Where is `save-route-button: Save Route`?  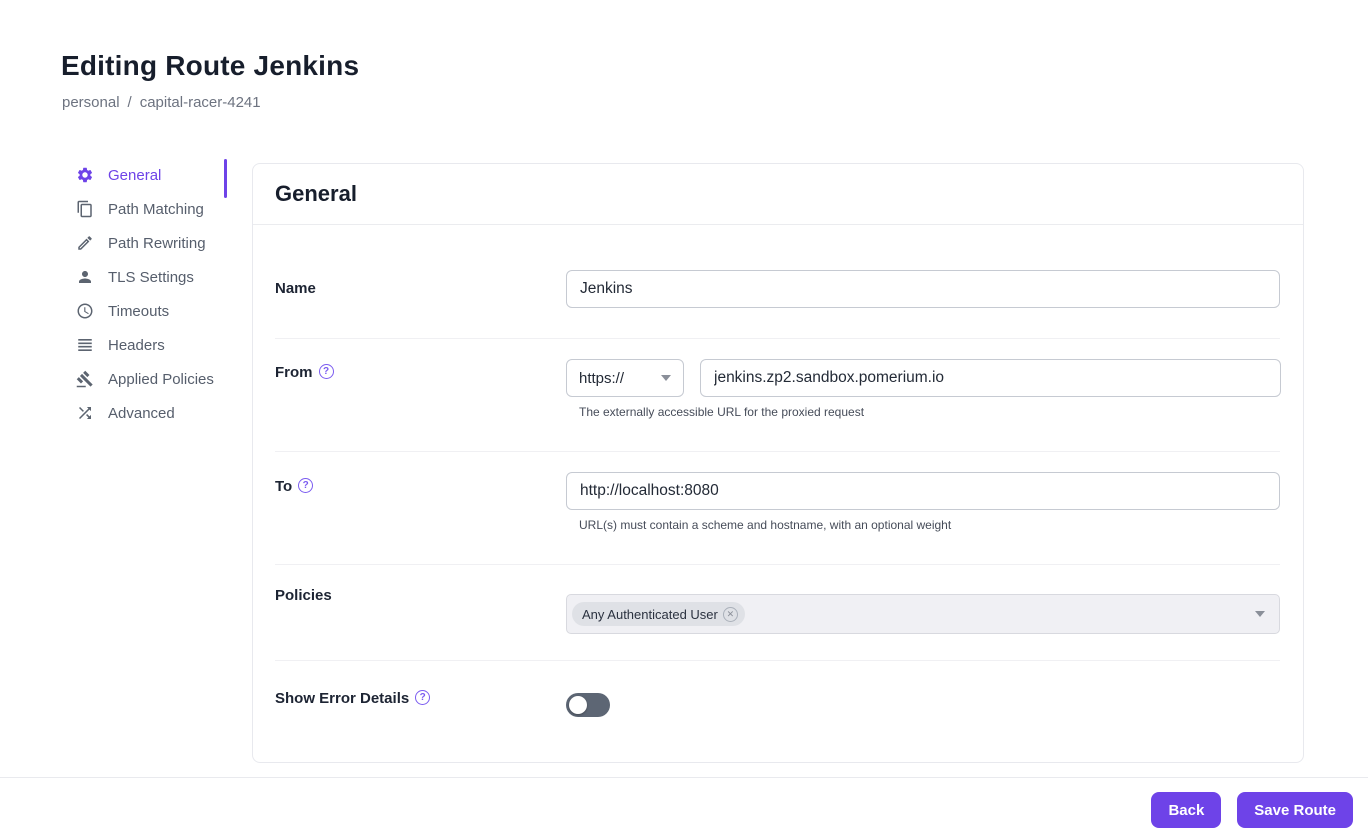
save-route-button: Save Route is located at coordinates (1295, 810).